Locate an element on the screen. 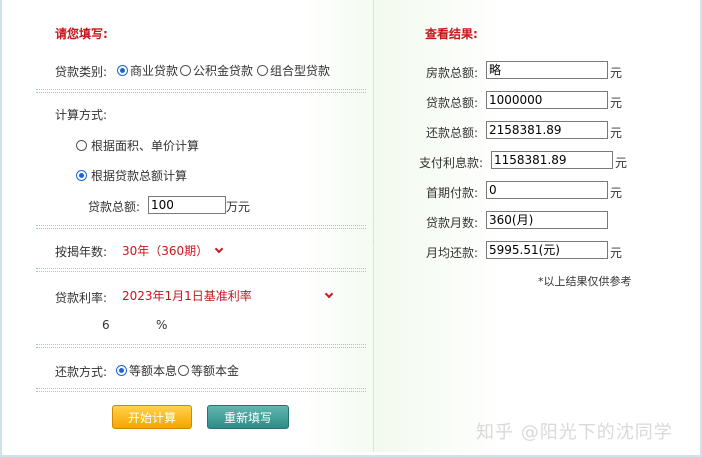 The image size is (702, 457). loan-total-unit: 万元 is located at coordinates (238, 207).